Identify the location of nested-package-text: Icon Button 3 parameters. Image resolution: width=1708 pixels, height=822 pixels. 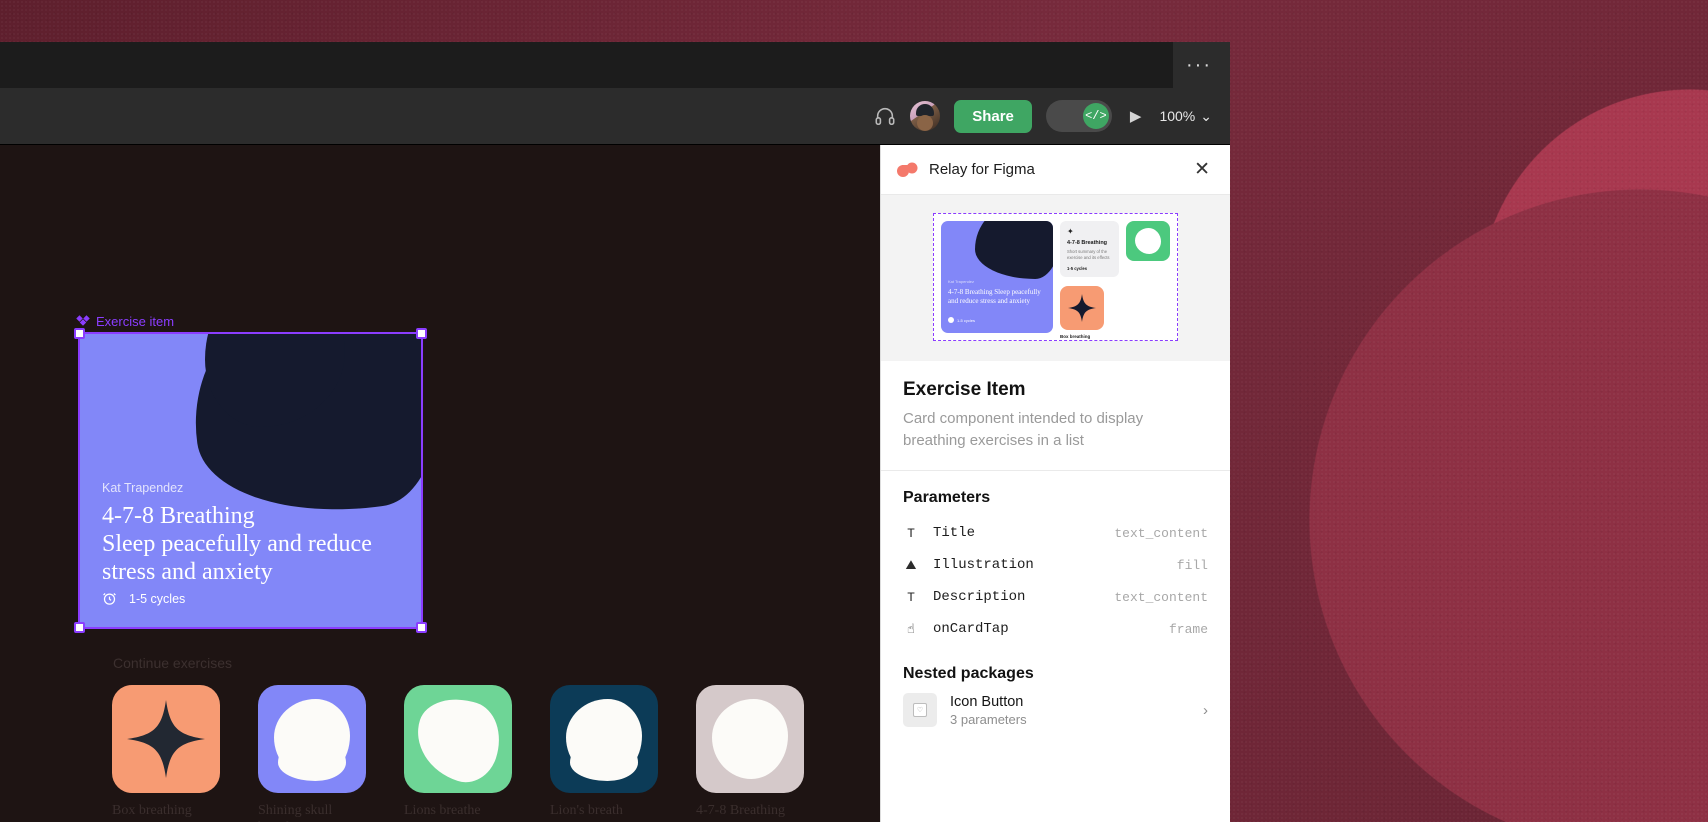
(1070, 710).